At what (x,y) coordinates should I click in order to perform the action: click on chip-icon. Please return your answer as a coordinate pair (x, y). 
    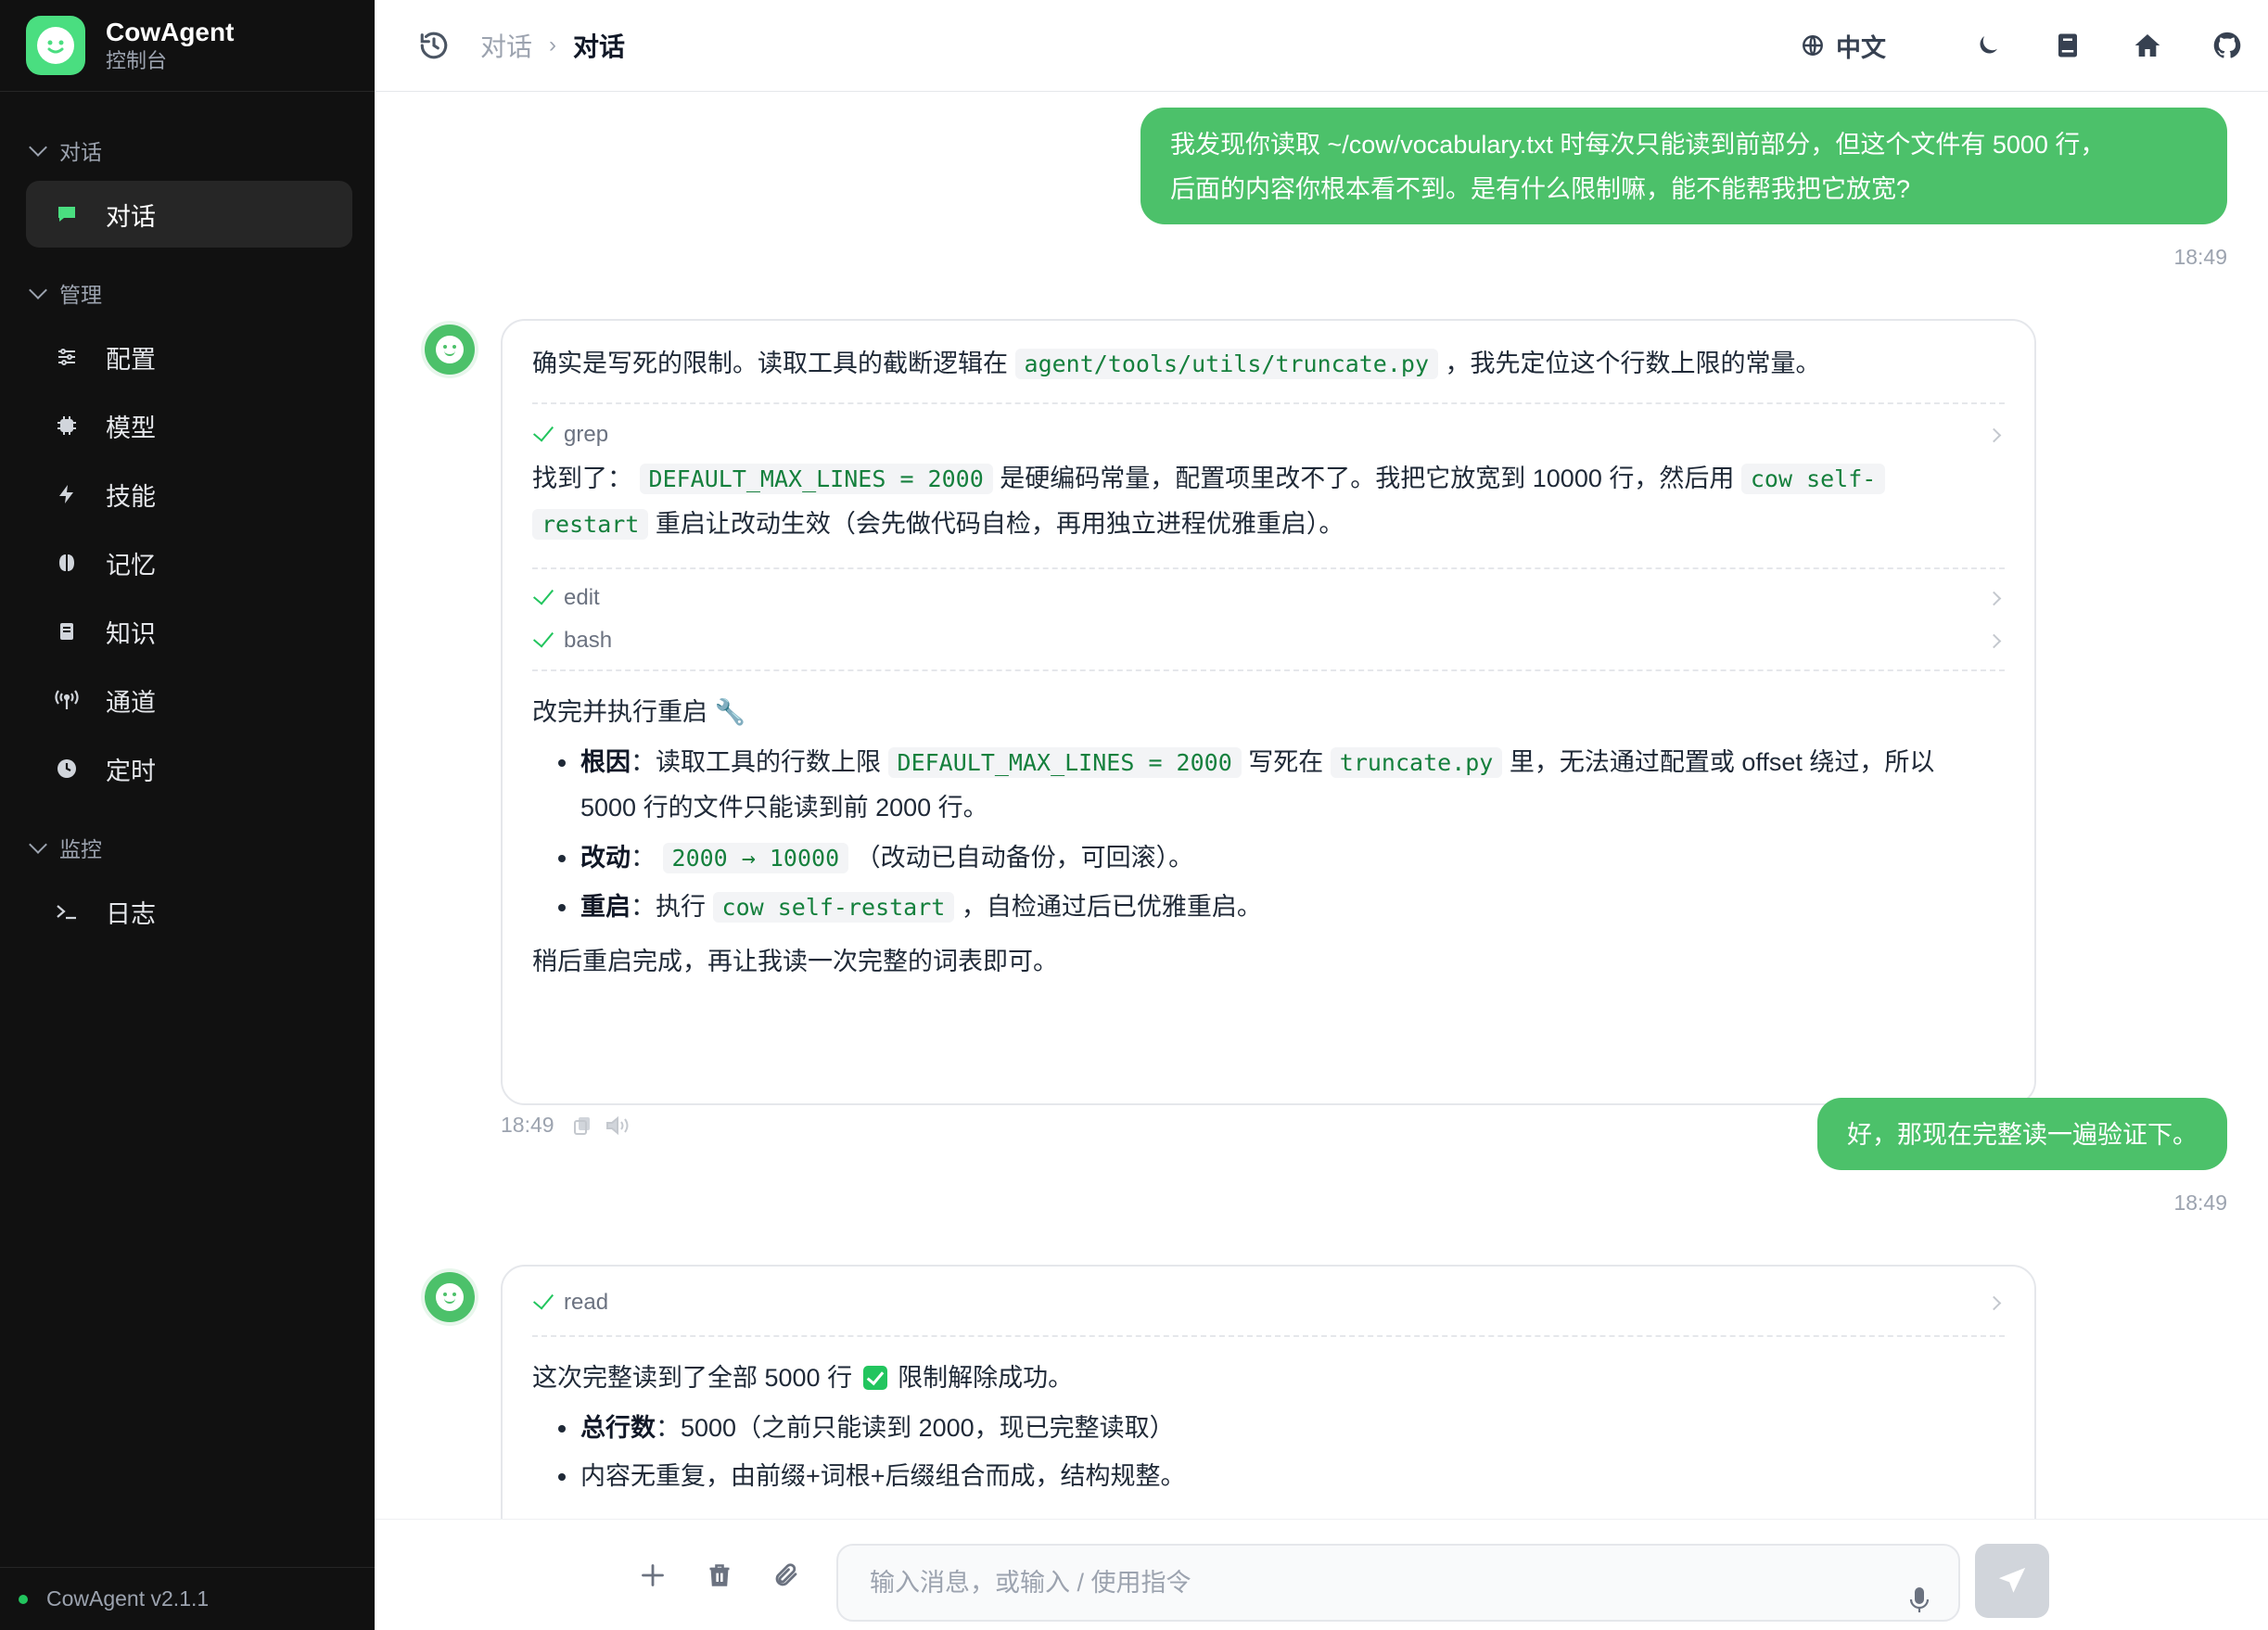
    Looking at the image, I should click on (67, 426).